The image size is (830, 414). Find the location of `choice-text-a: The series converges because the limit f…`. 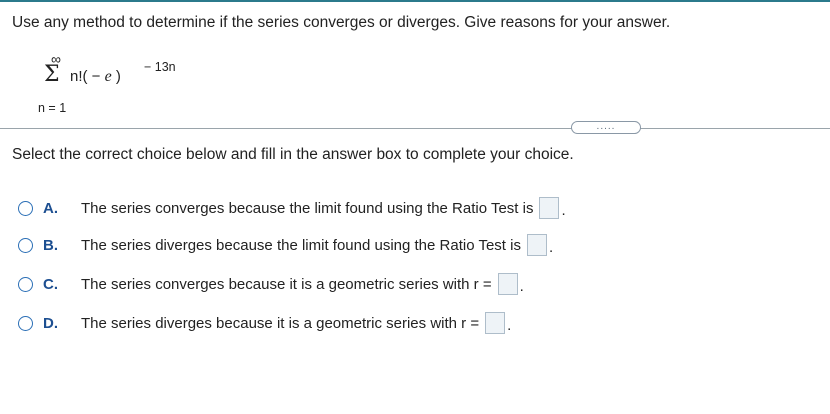

choice-text-a: The series converges because the limit f… is located at coordinates (307, 208).